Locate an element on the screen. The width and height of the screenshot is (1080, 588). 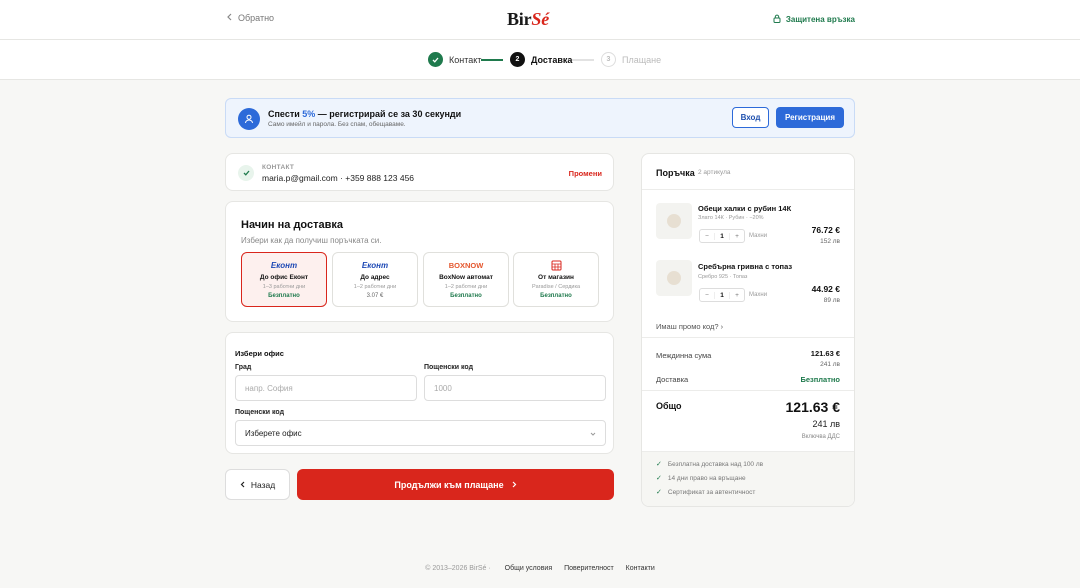
step-label: Плащане is located at coordinates (642, 59).